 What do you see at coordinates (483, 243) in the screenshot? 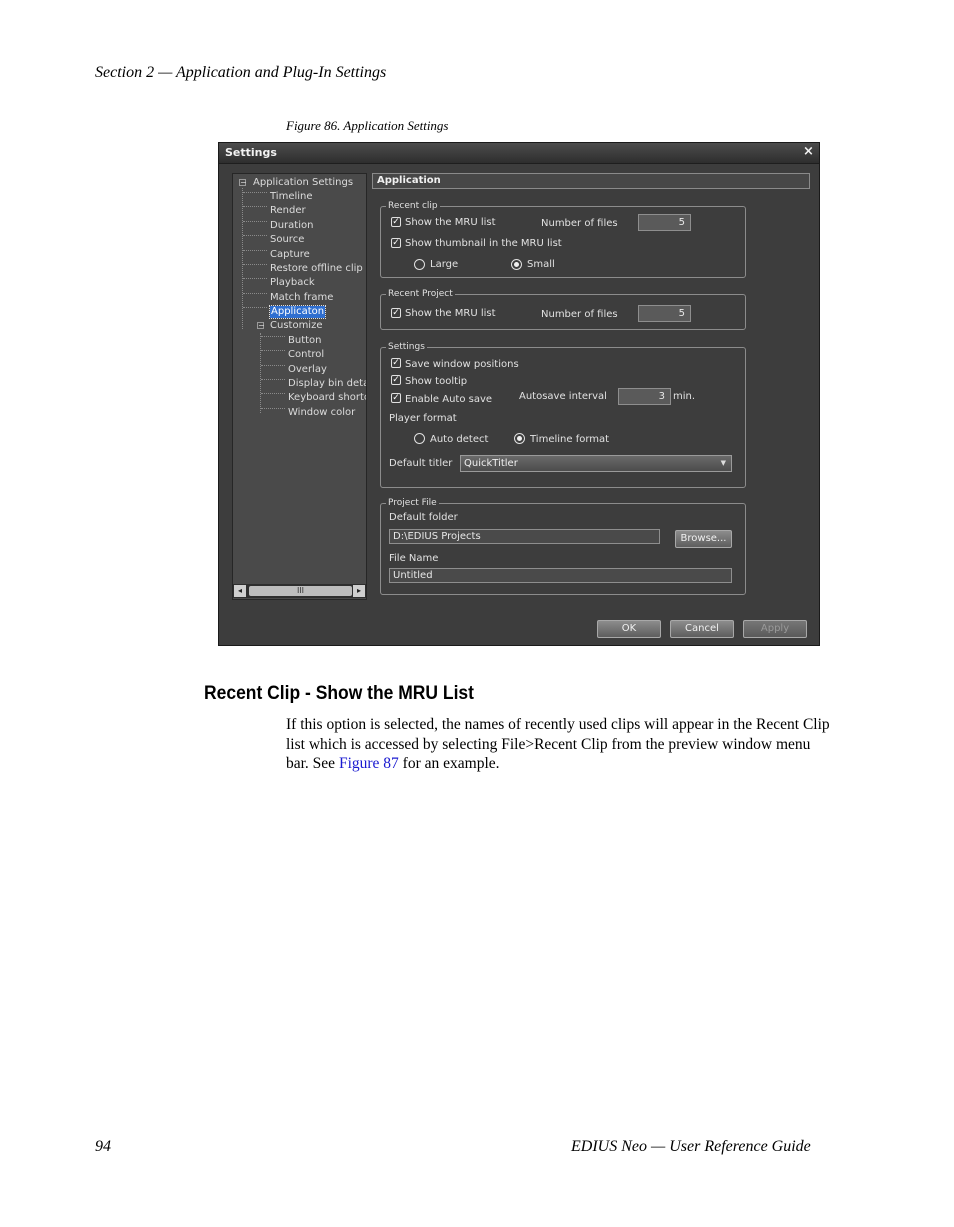
I see `show-thumbnail-label: Show thumbnail in the MRU list` at bounding box center [483, 243].